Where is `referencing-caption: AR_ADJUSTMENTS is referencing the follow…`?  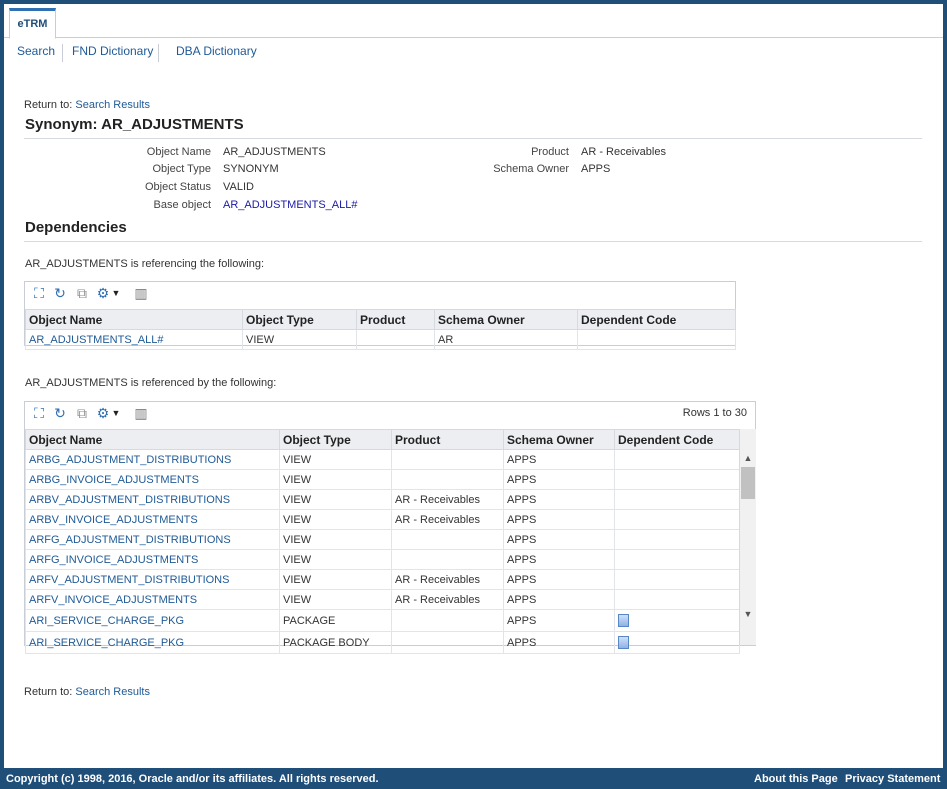 referencing-caption: AR_ADJUSTMENTS is referencing the follow… is located at coordinates (145, 264).